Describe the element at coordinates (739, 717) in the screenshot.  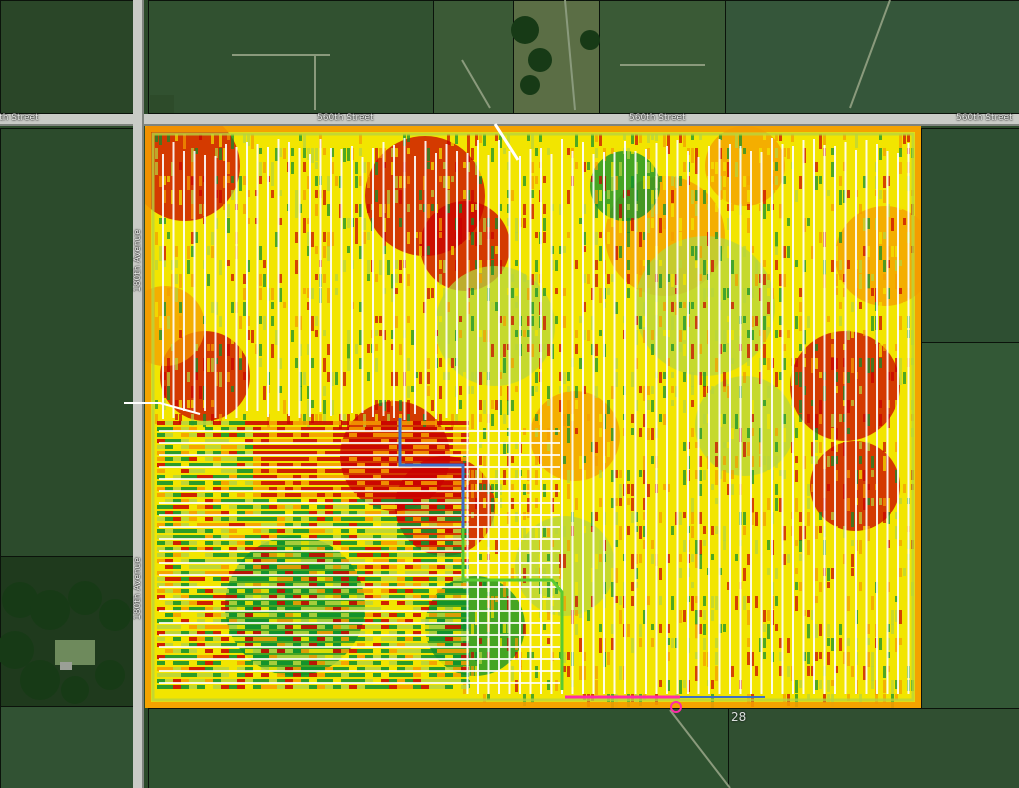
I see `section-number: 28` at that location.